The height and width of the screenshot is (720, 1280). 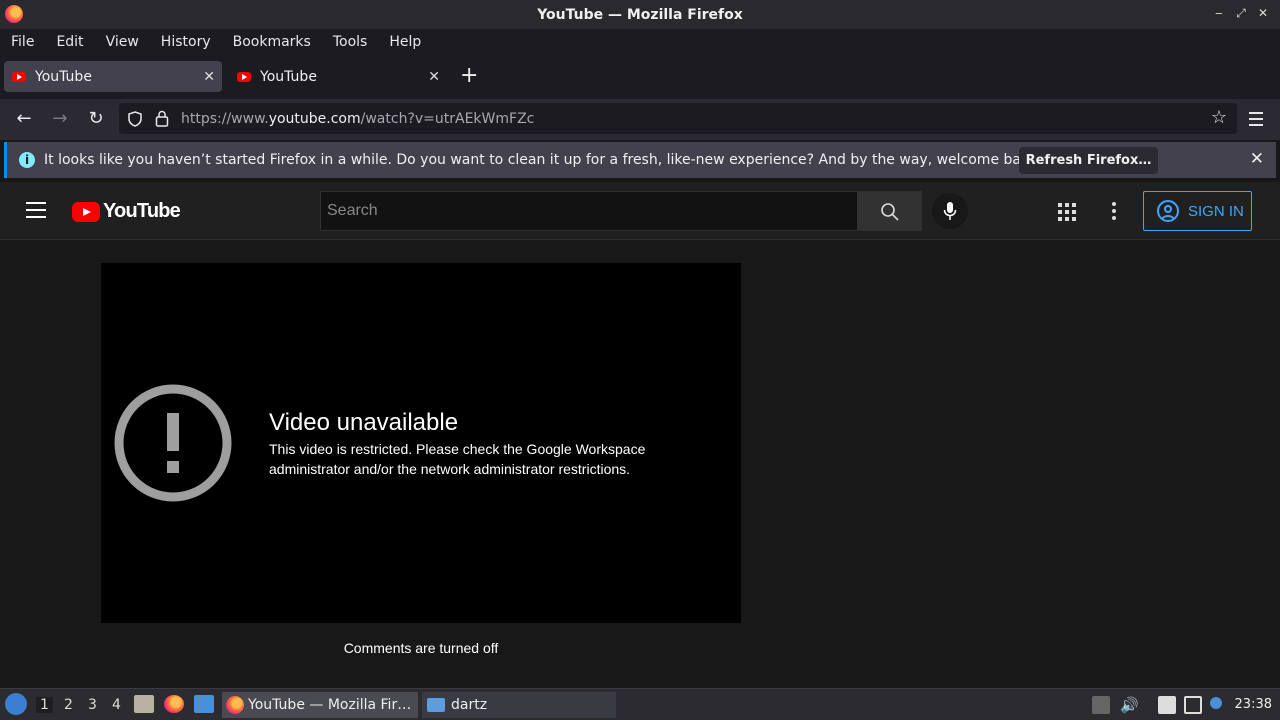 What do you see at coordinates (338, 76) in the screenshot?
I see `tab-youtube-2: YouTube ✕` at bounding box center [338, 76].